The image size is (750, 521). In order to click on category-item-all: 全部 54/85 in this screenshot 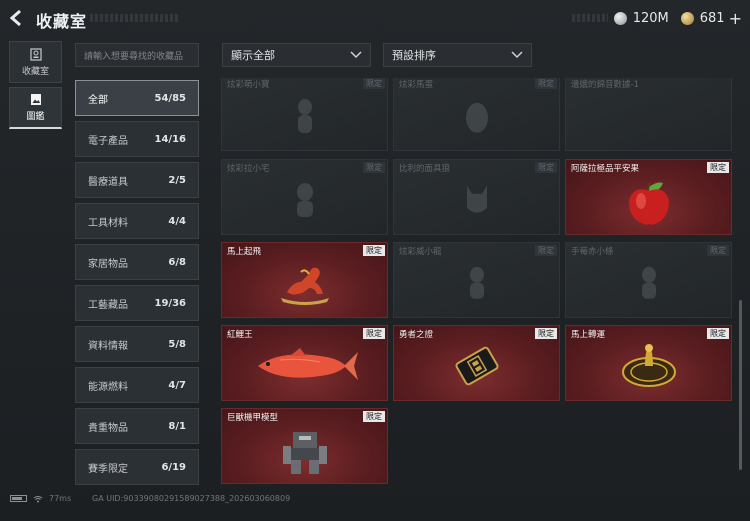, I will do `click(137, 98)`.